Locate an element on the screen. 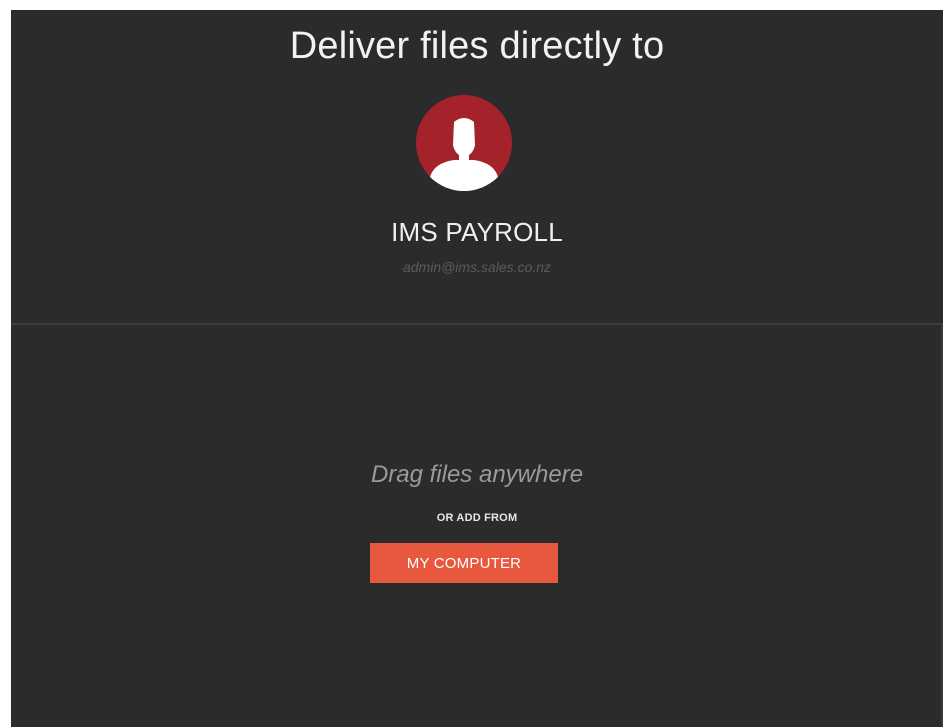 The width and height of the screenshot is (948, 727). or-add-from-label: OR ADD FROM is located at coordinates (477, 518).